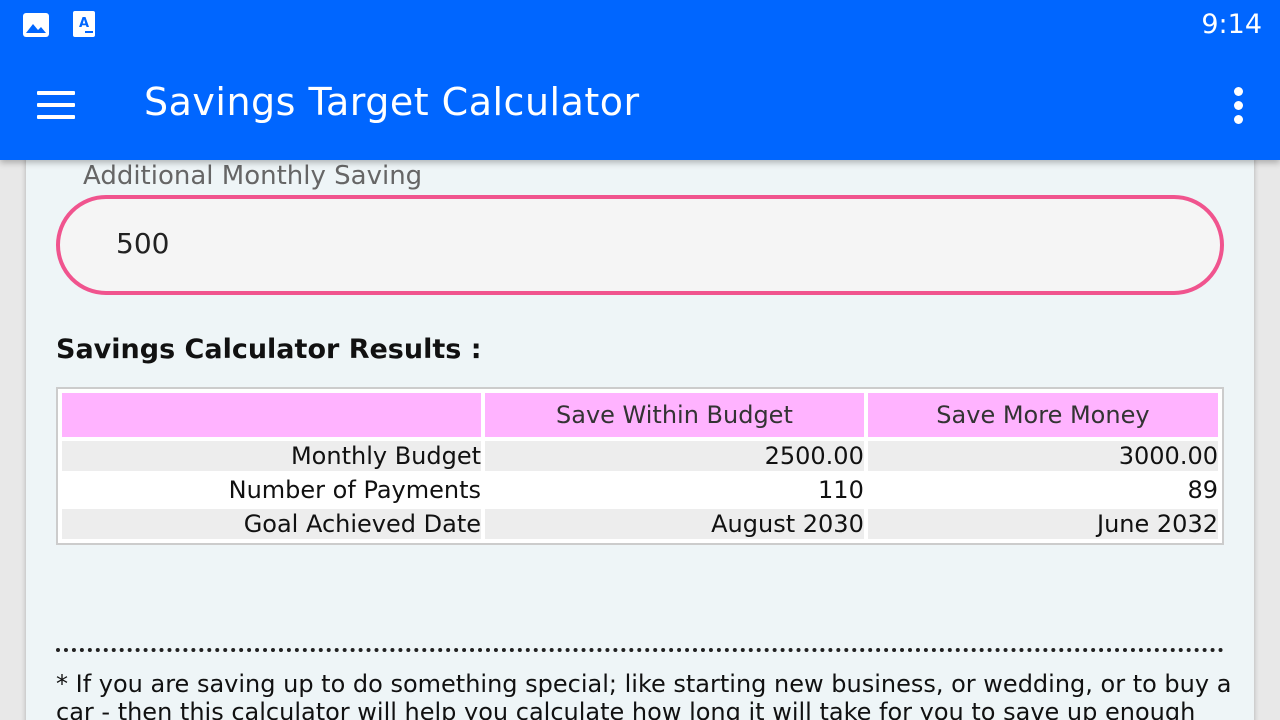  What do you see at coordinates (36, 27) in the screenshot?
I see `image-icon` at bounding box center [36, 27].